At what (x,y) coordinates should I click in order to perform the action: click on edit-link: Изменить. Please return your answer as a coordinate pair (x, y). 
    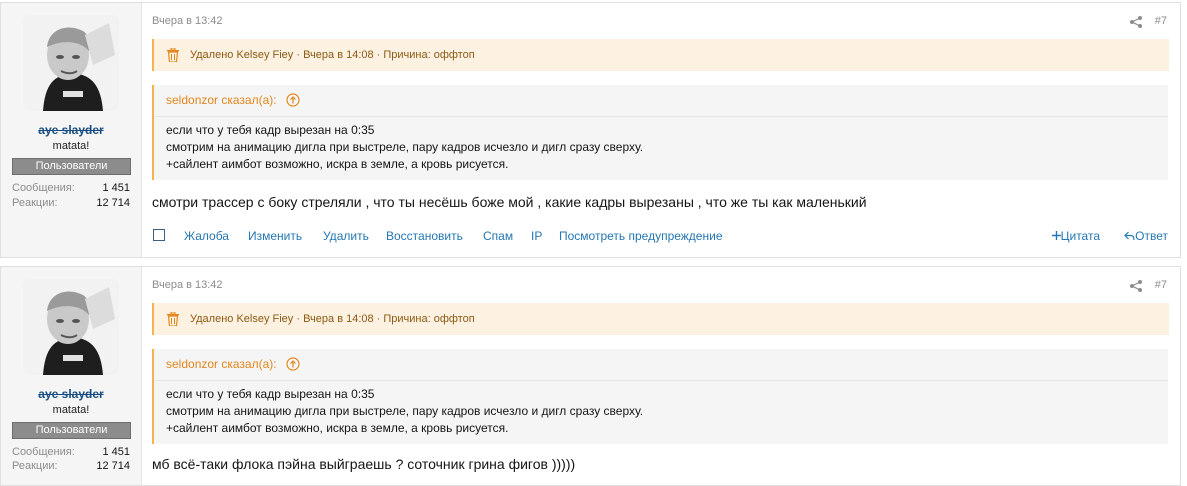
    Looking at the image, I should click on (275, 236).